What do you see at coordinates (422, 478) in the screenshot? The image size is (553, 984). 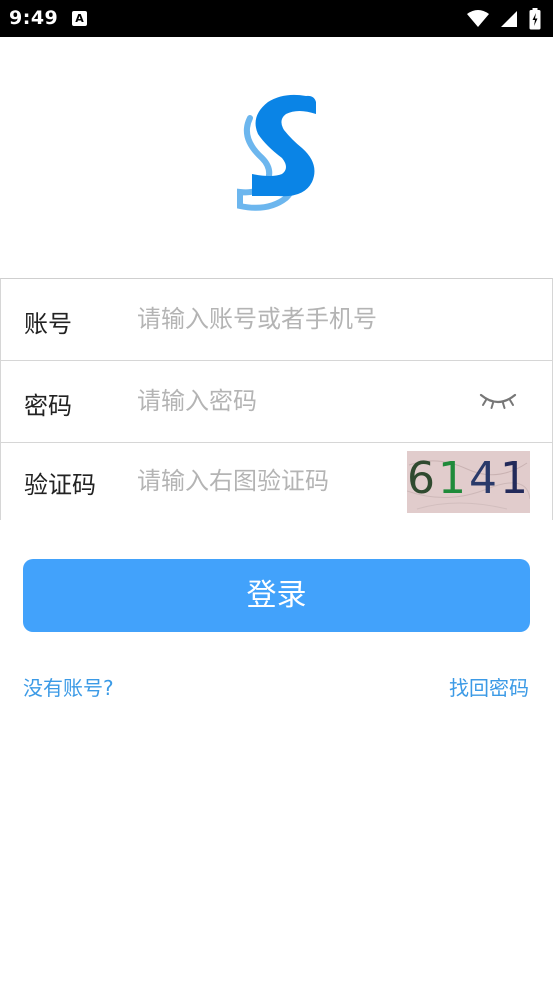 I see `captcha-digit: 6` at bounding box center [422, 478].